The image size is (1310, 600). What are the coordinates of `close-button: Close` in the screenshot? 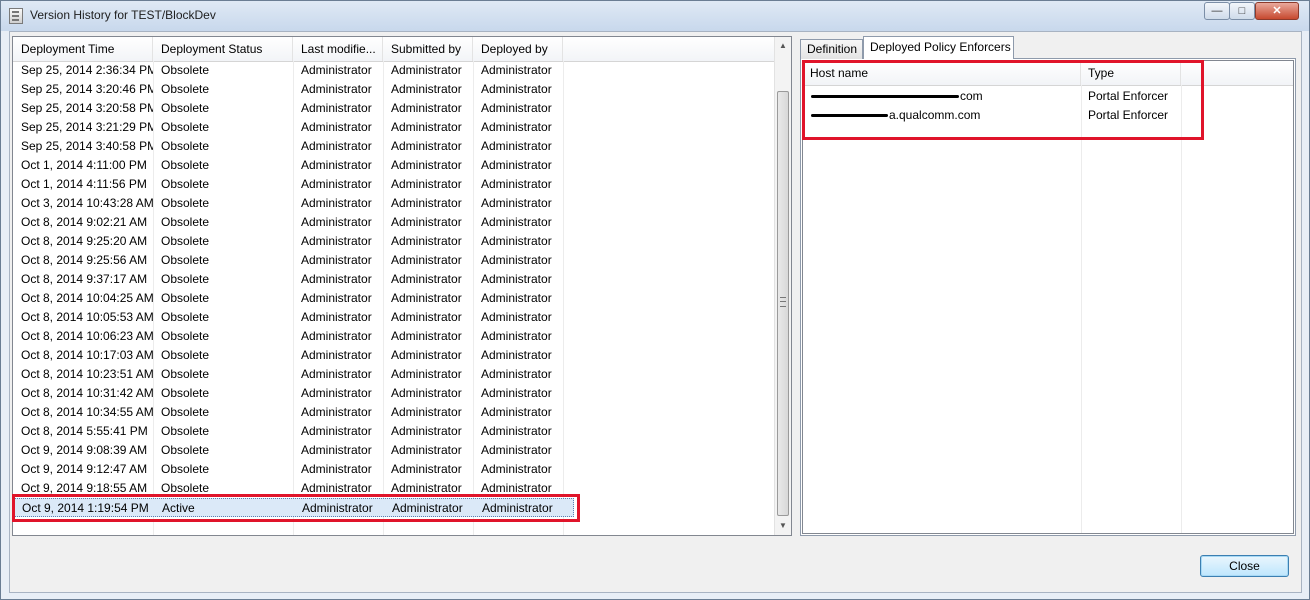 It's located at (1244, 566).